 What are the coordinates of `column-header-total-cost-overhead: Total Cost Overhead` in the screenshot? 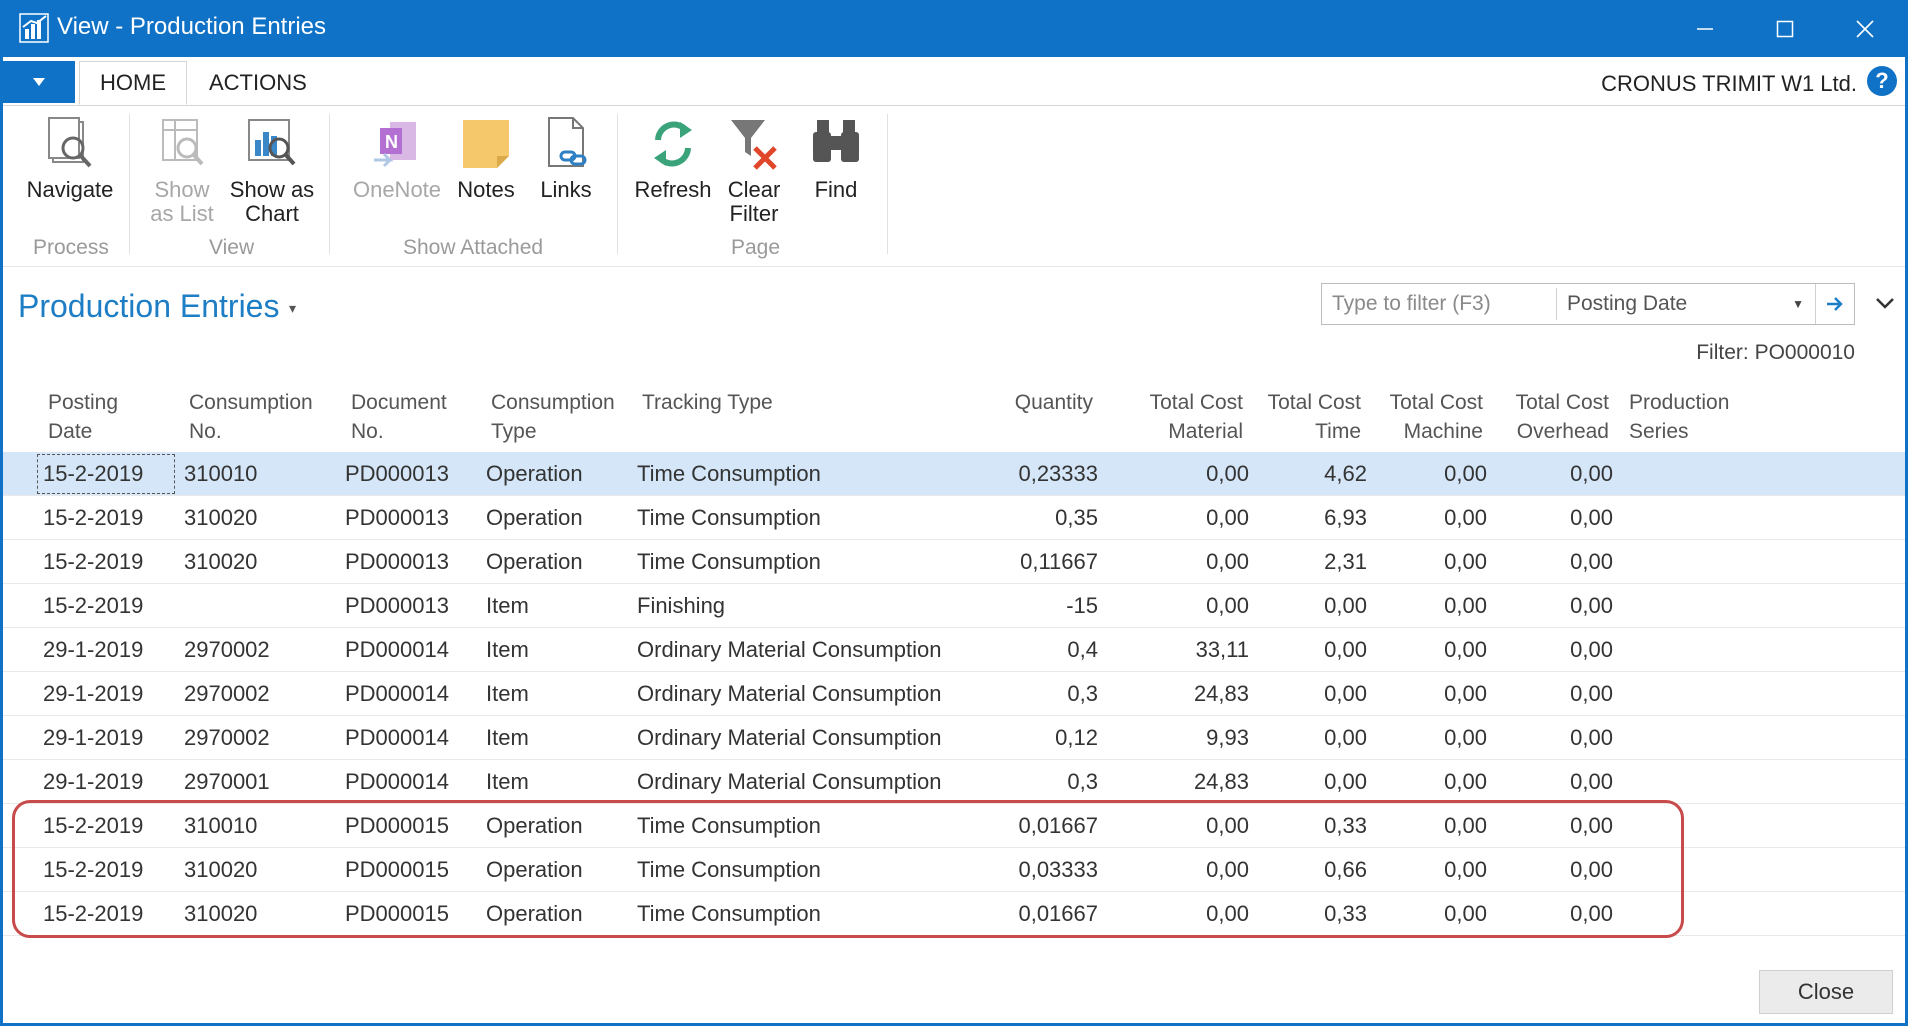 It's located at (1551, 417).